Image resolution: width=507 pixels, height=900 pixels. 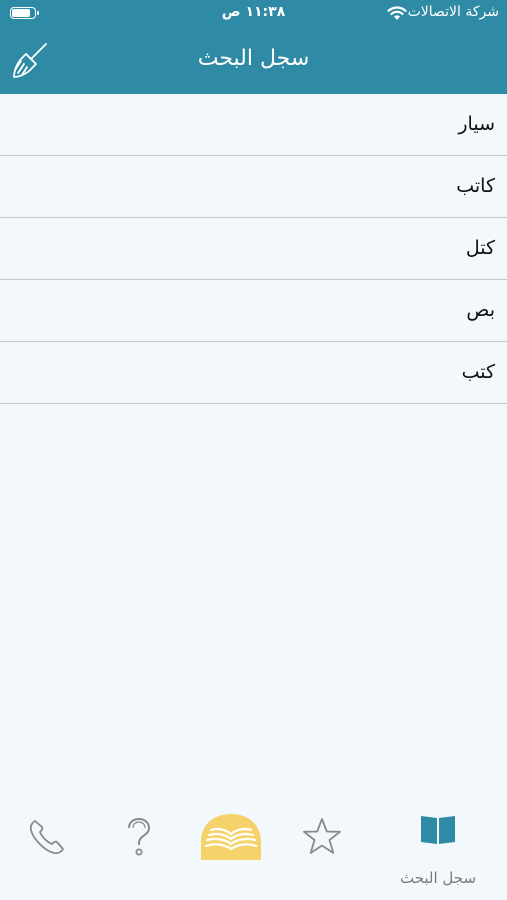 I want to click on carrier-name: شركة الاتصالات, so click(x=453, y=12).